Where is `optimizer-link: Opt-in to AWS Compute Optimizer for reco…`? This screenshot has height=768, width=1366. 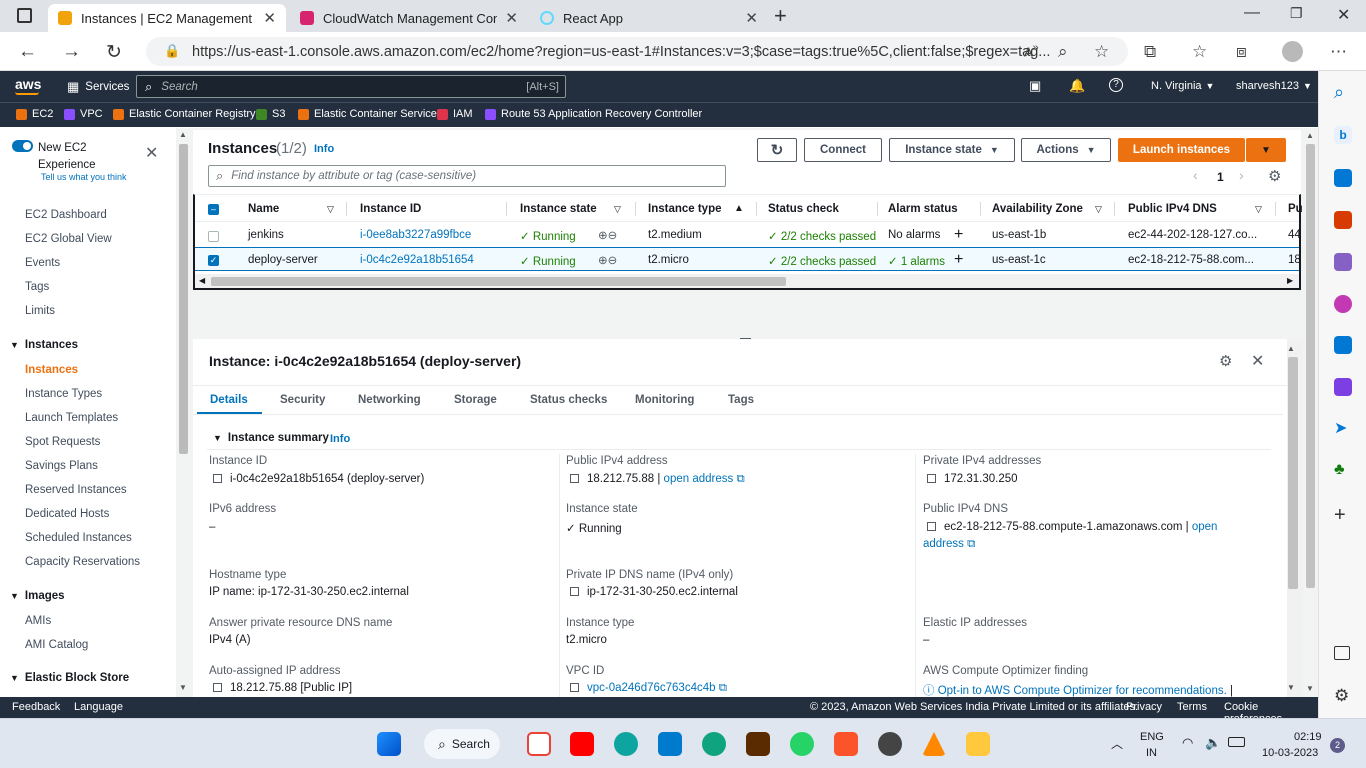
optimizer-link: Opt-in to AWS Compute Optimizer for reco… is located at coordinates (1082, 691).